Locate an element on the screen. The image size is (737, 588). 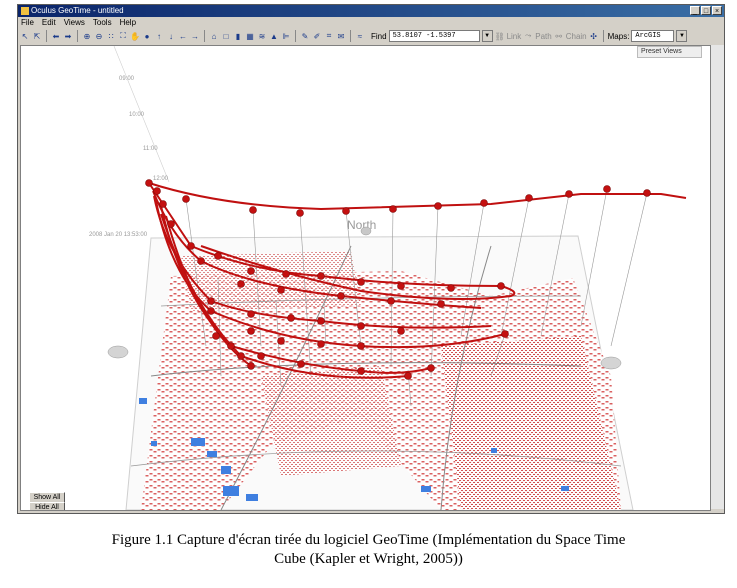
date-label: 2008 Jan 20 13:53:00 is located at coordinates (118, 235).